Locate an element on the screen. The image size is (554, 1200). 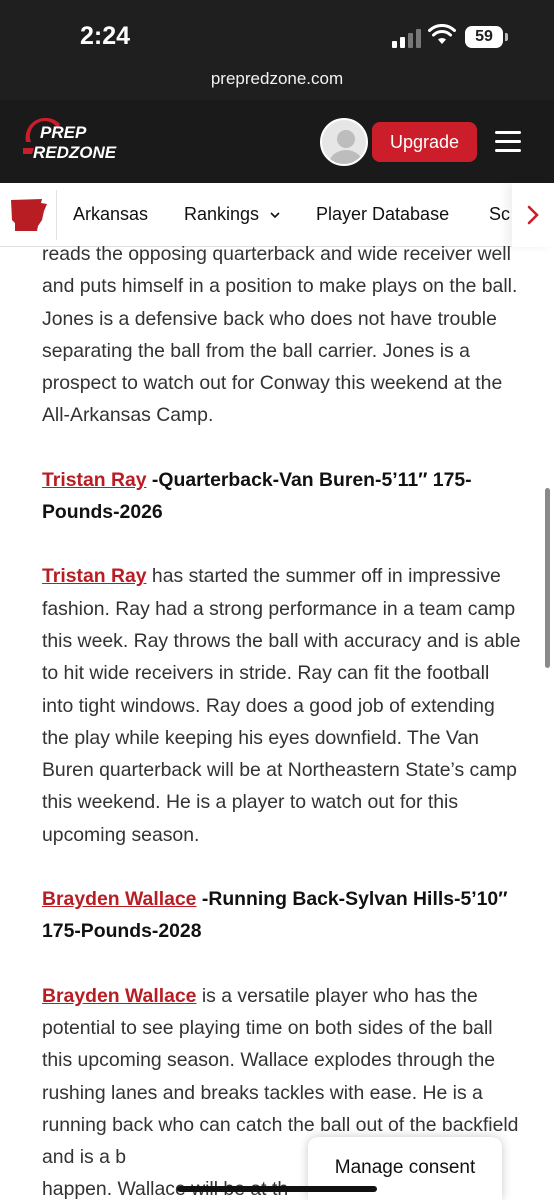
nav-item-schedule: Sc is located at coordinates (499, 214).